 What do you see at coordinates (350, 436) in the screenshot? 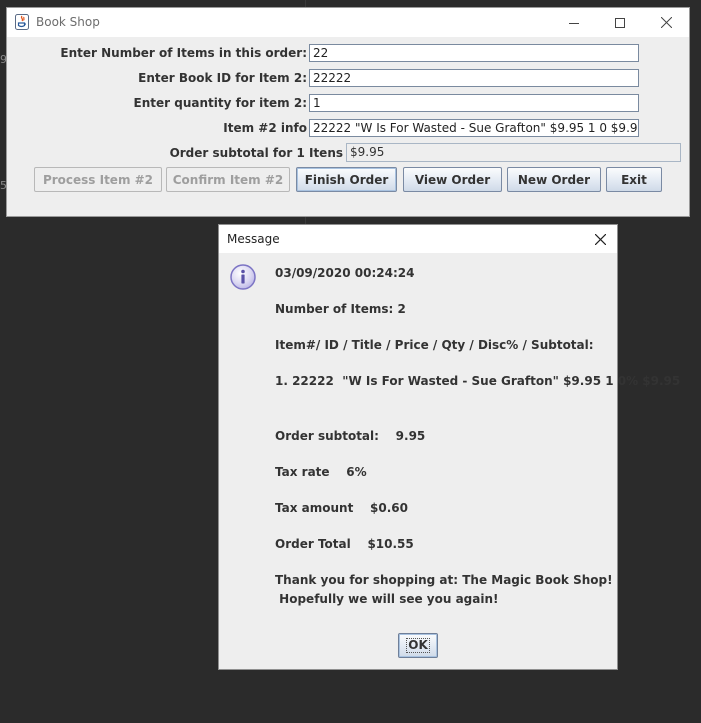
I see `message-subtotal: Order subtotal: 9.95` at bounding box center [350, 436].